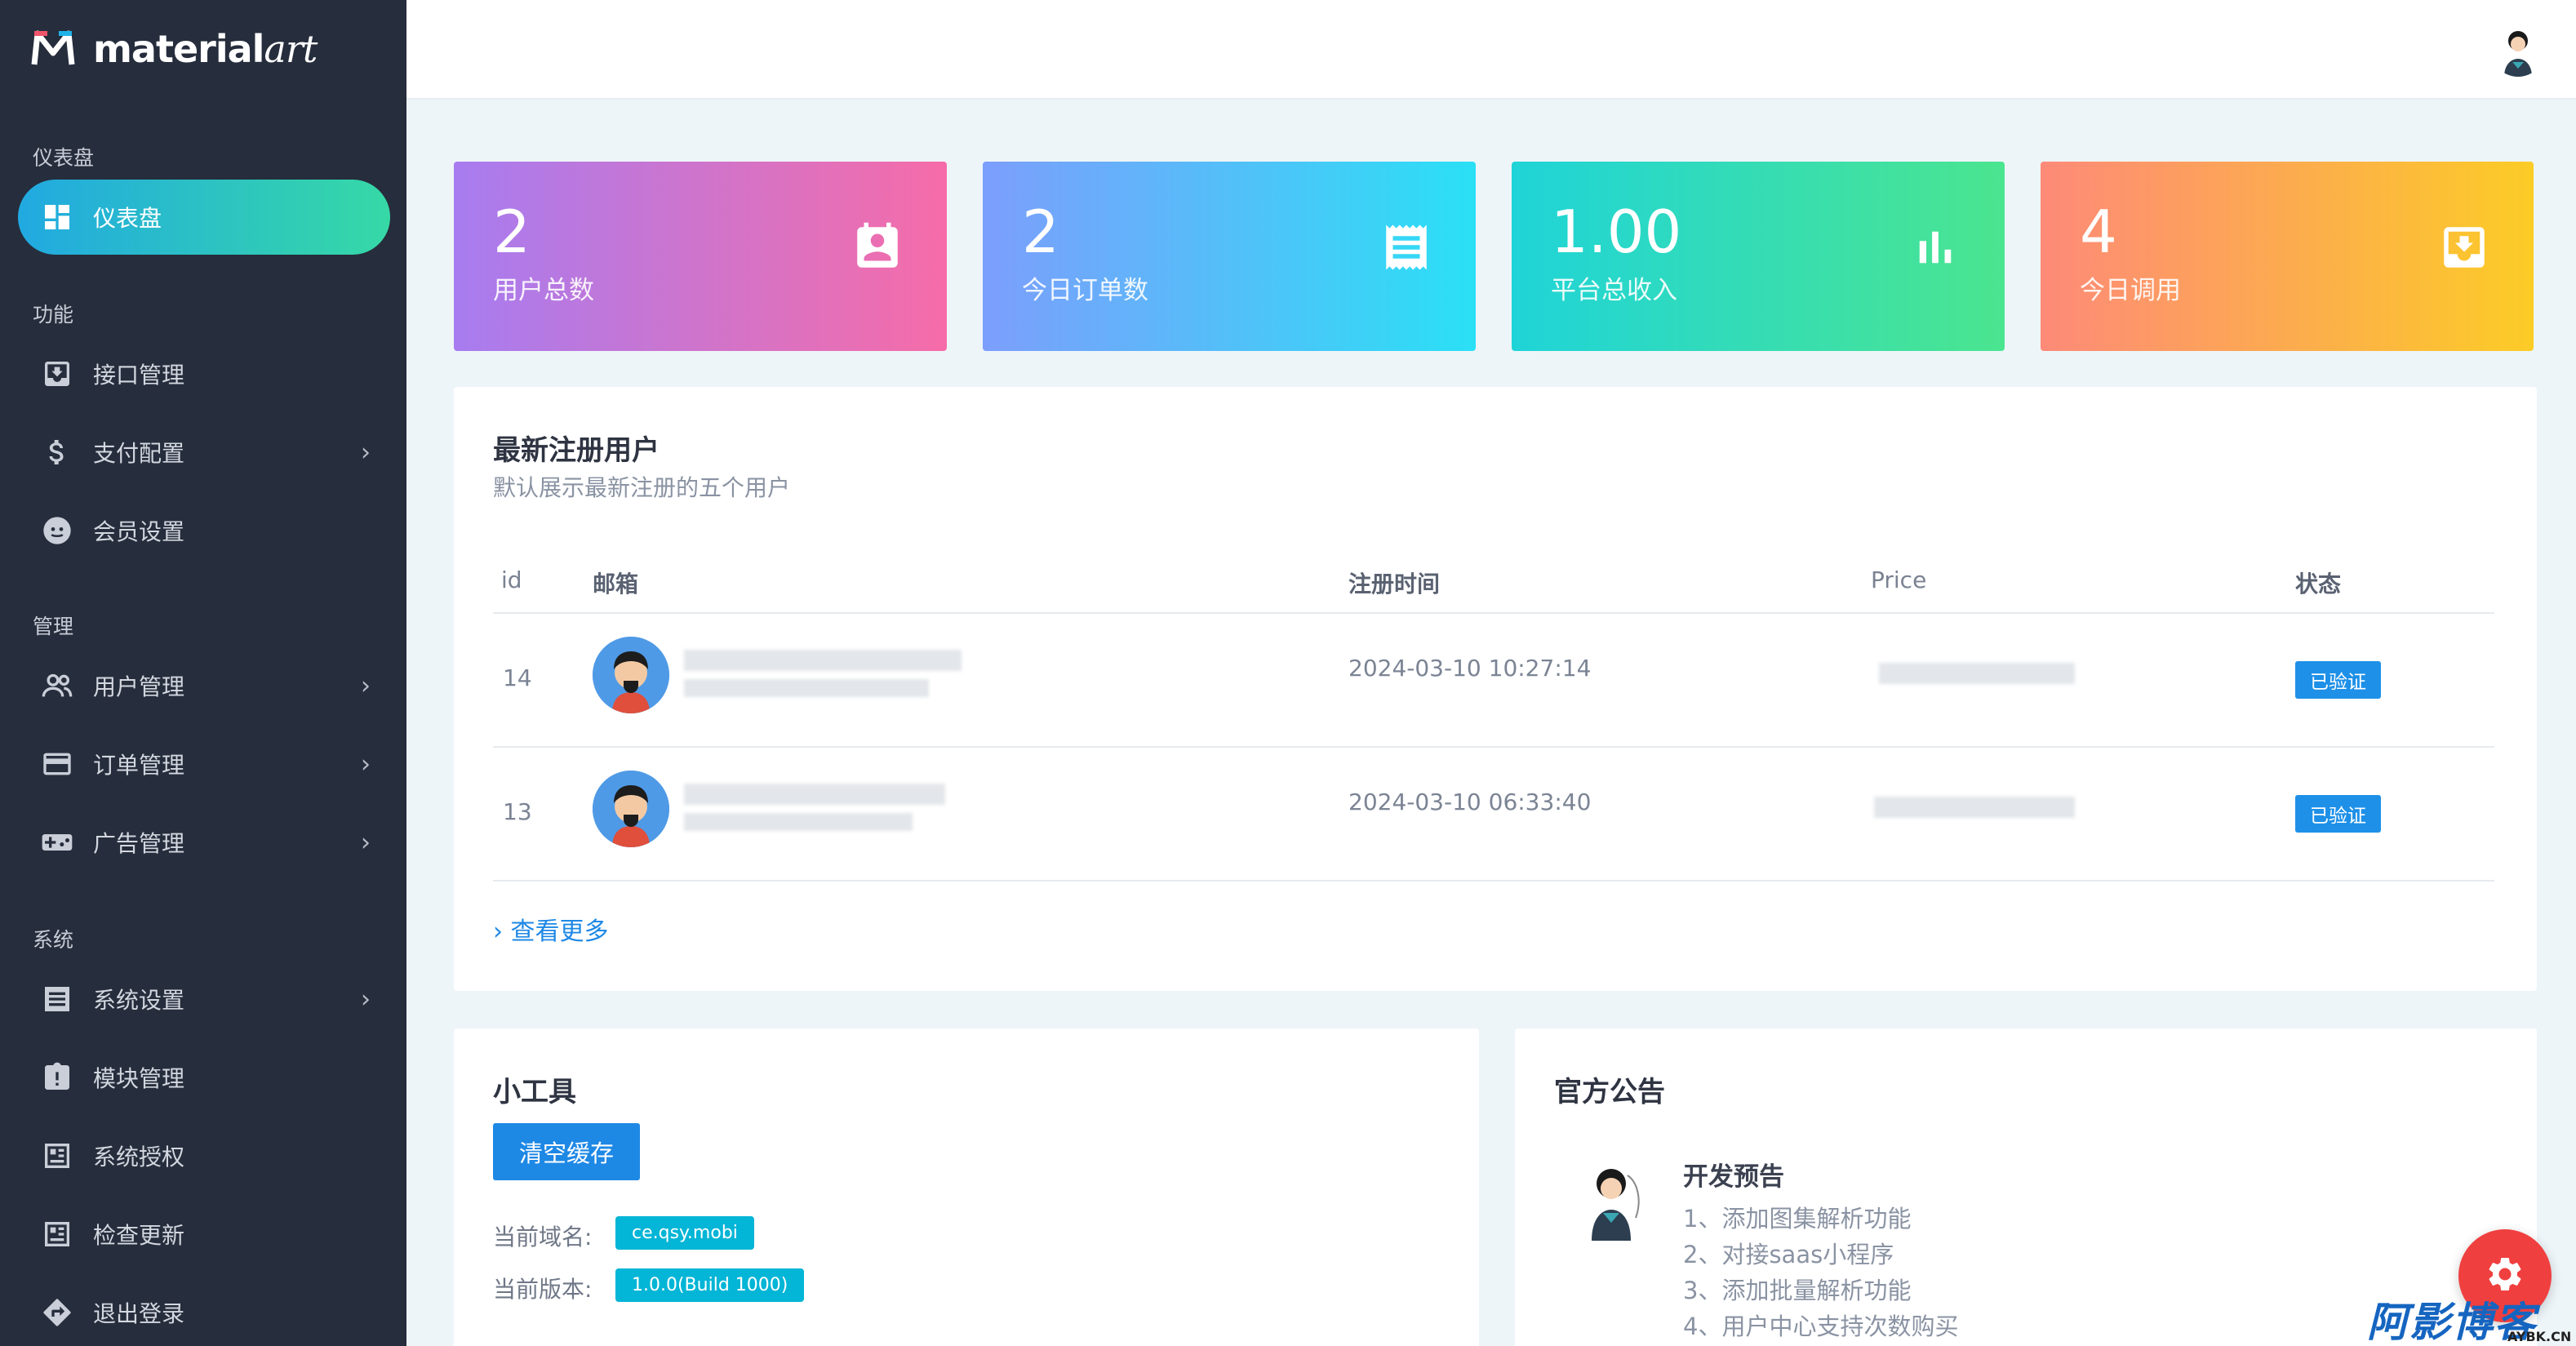 Image resolution: width=2576 pixels, height=1346 pixels. What do you see at coordinates (204, 374) in the screenshot?
I see `sidebar-item-api: 接口管理` at bounding box center [204, 374].